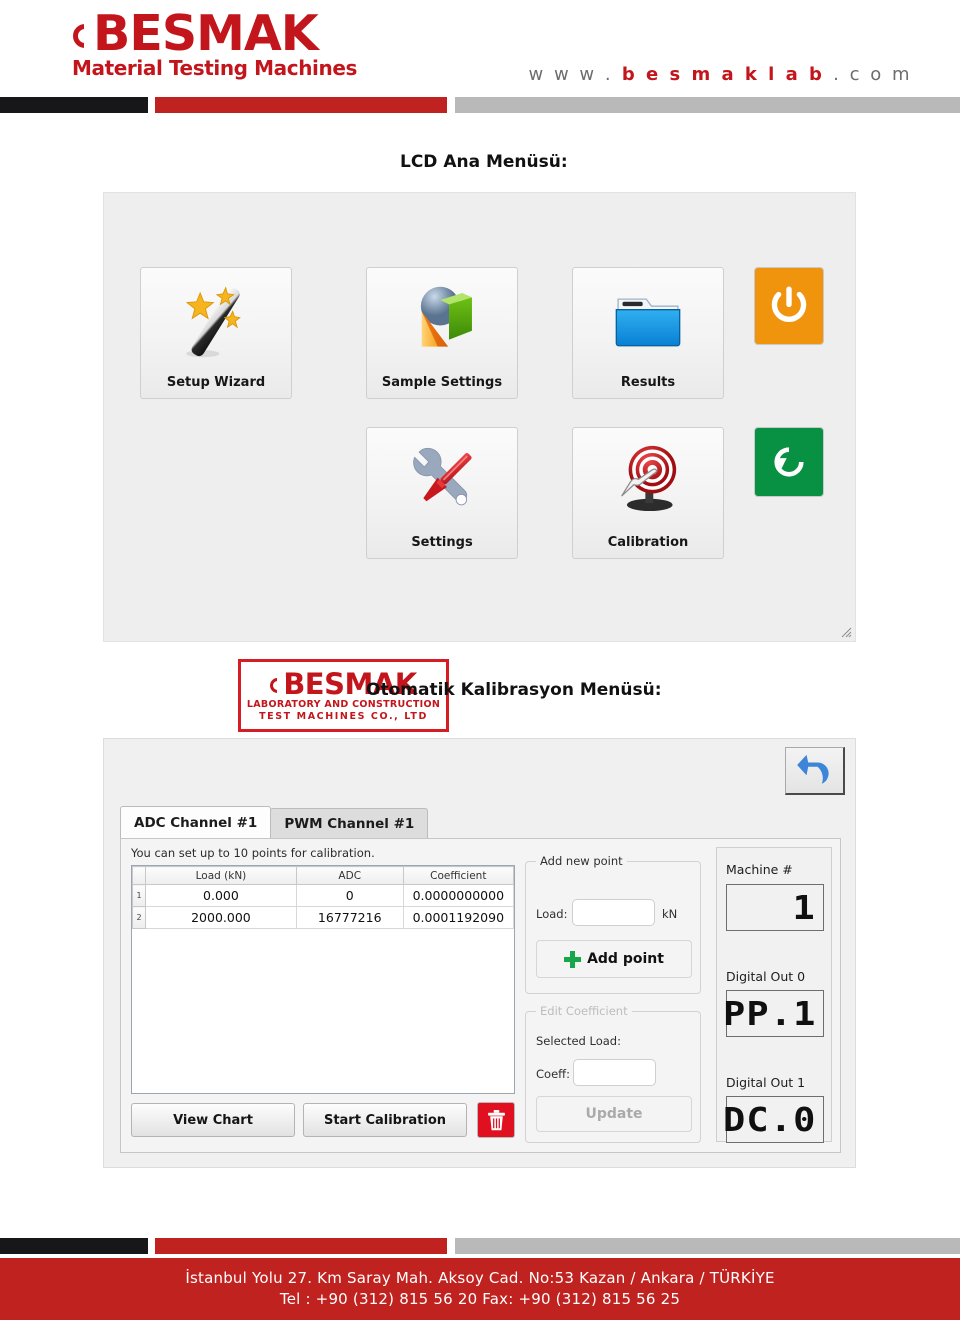  I want to click on power-icon, so click(789, 304).